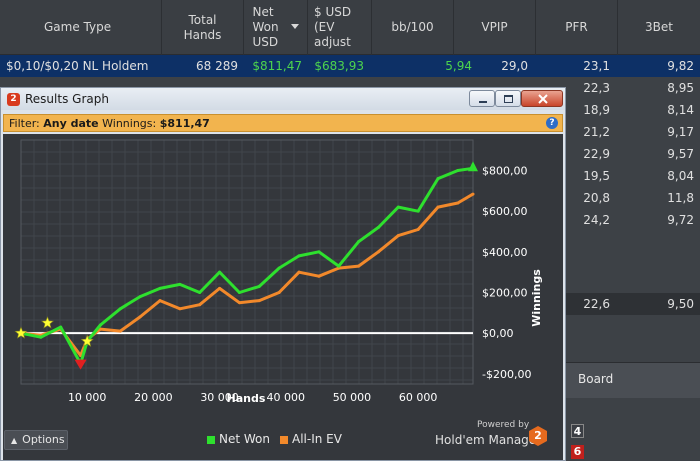  I want to click on legend-item: All-In EV, so click(311, 439).